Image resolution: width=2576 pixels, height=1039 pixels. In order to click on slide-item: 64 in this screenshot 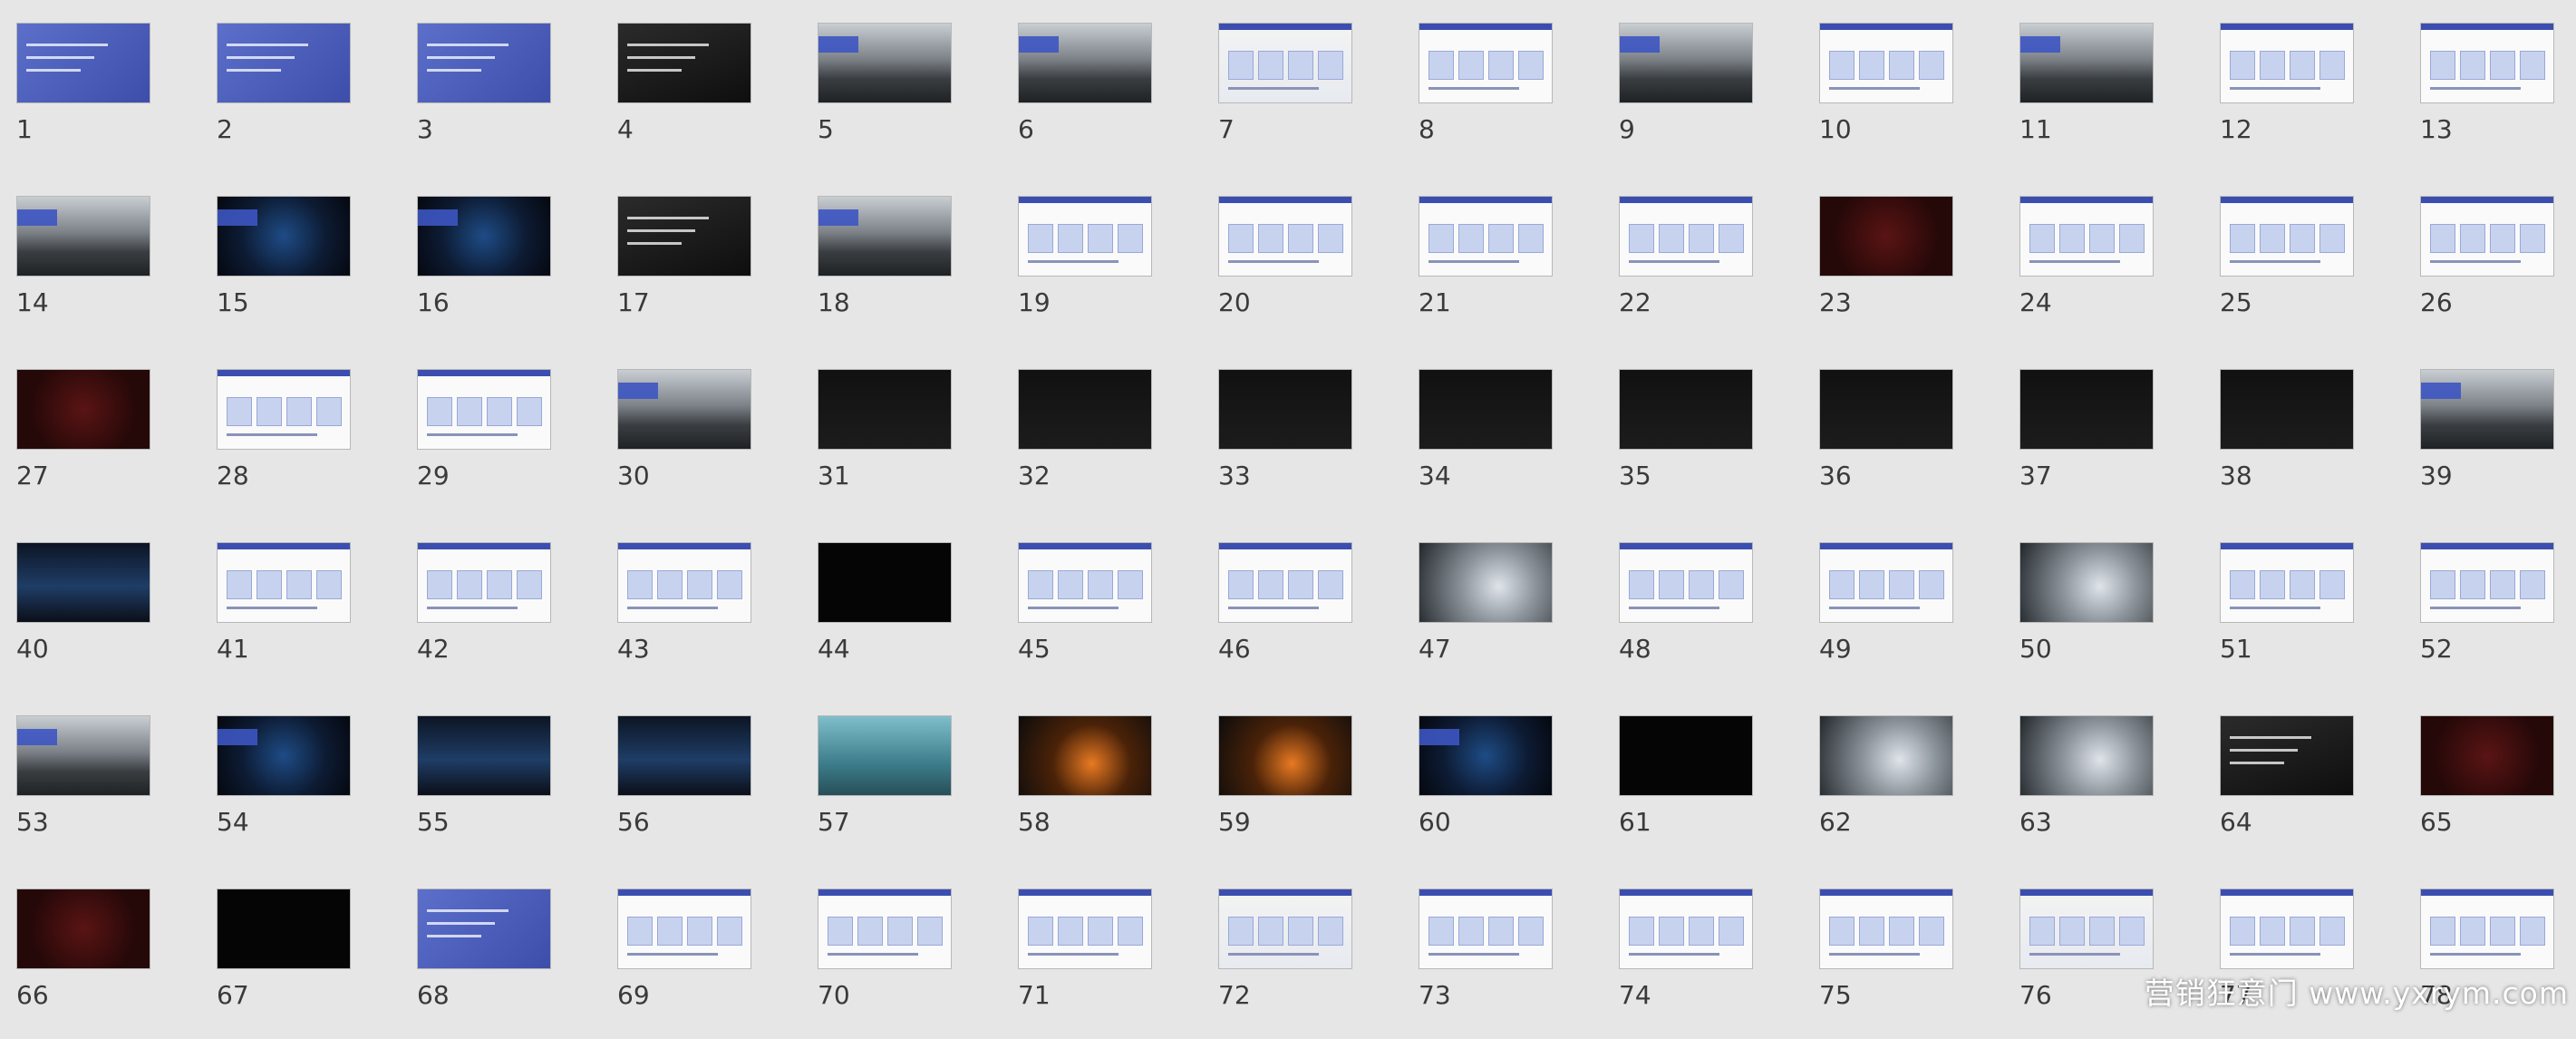, I will do `click(2287, 790)`.